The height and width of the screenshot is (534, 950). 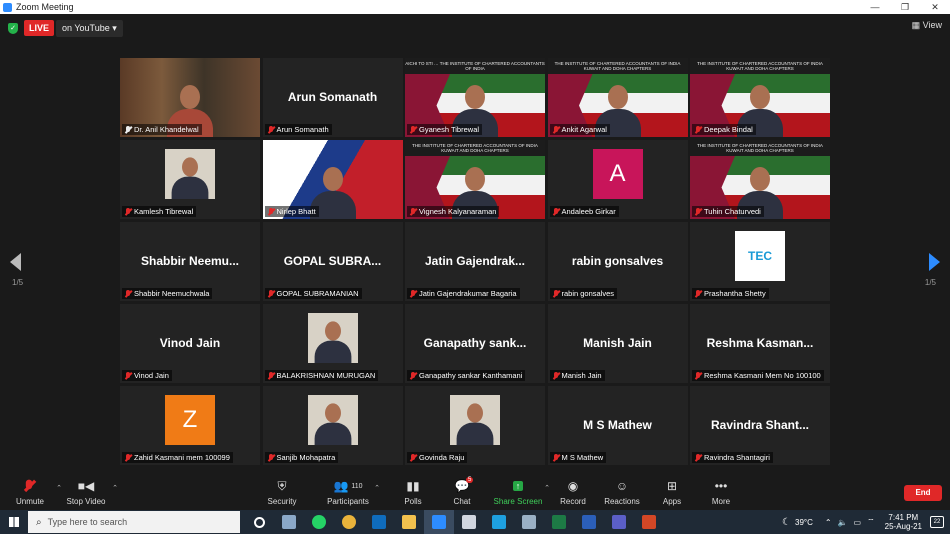 I want to click on more-button: ••• More, so click(x=721, y=492).